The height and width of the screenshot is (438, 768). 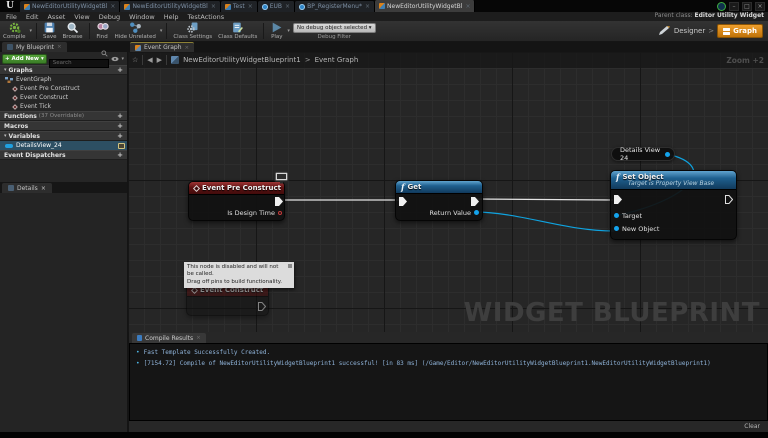 What do you see at coordinates (121, 145) in the screenshot?
I see `instance-editable-eye-icon` at bounding box center [121, 145].